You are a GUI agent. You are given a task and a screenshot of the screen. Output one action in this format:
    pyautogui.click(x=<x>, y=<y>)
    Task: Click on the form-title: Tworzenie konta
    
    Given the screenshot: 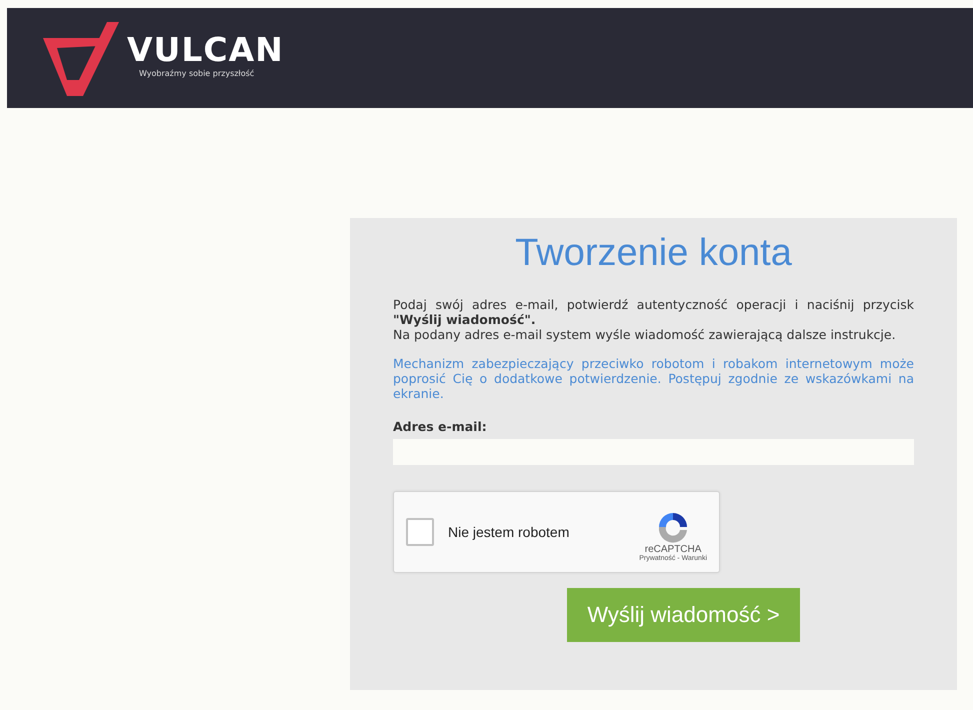 What is the action you would take?
    pyautogui.click(x=653, y=253)
    